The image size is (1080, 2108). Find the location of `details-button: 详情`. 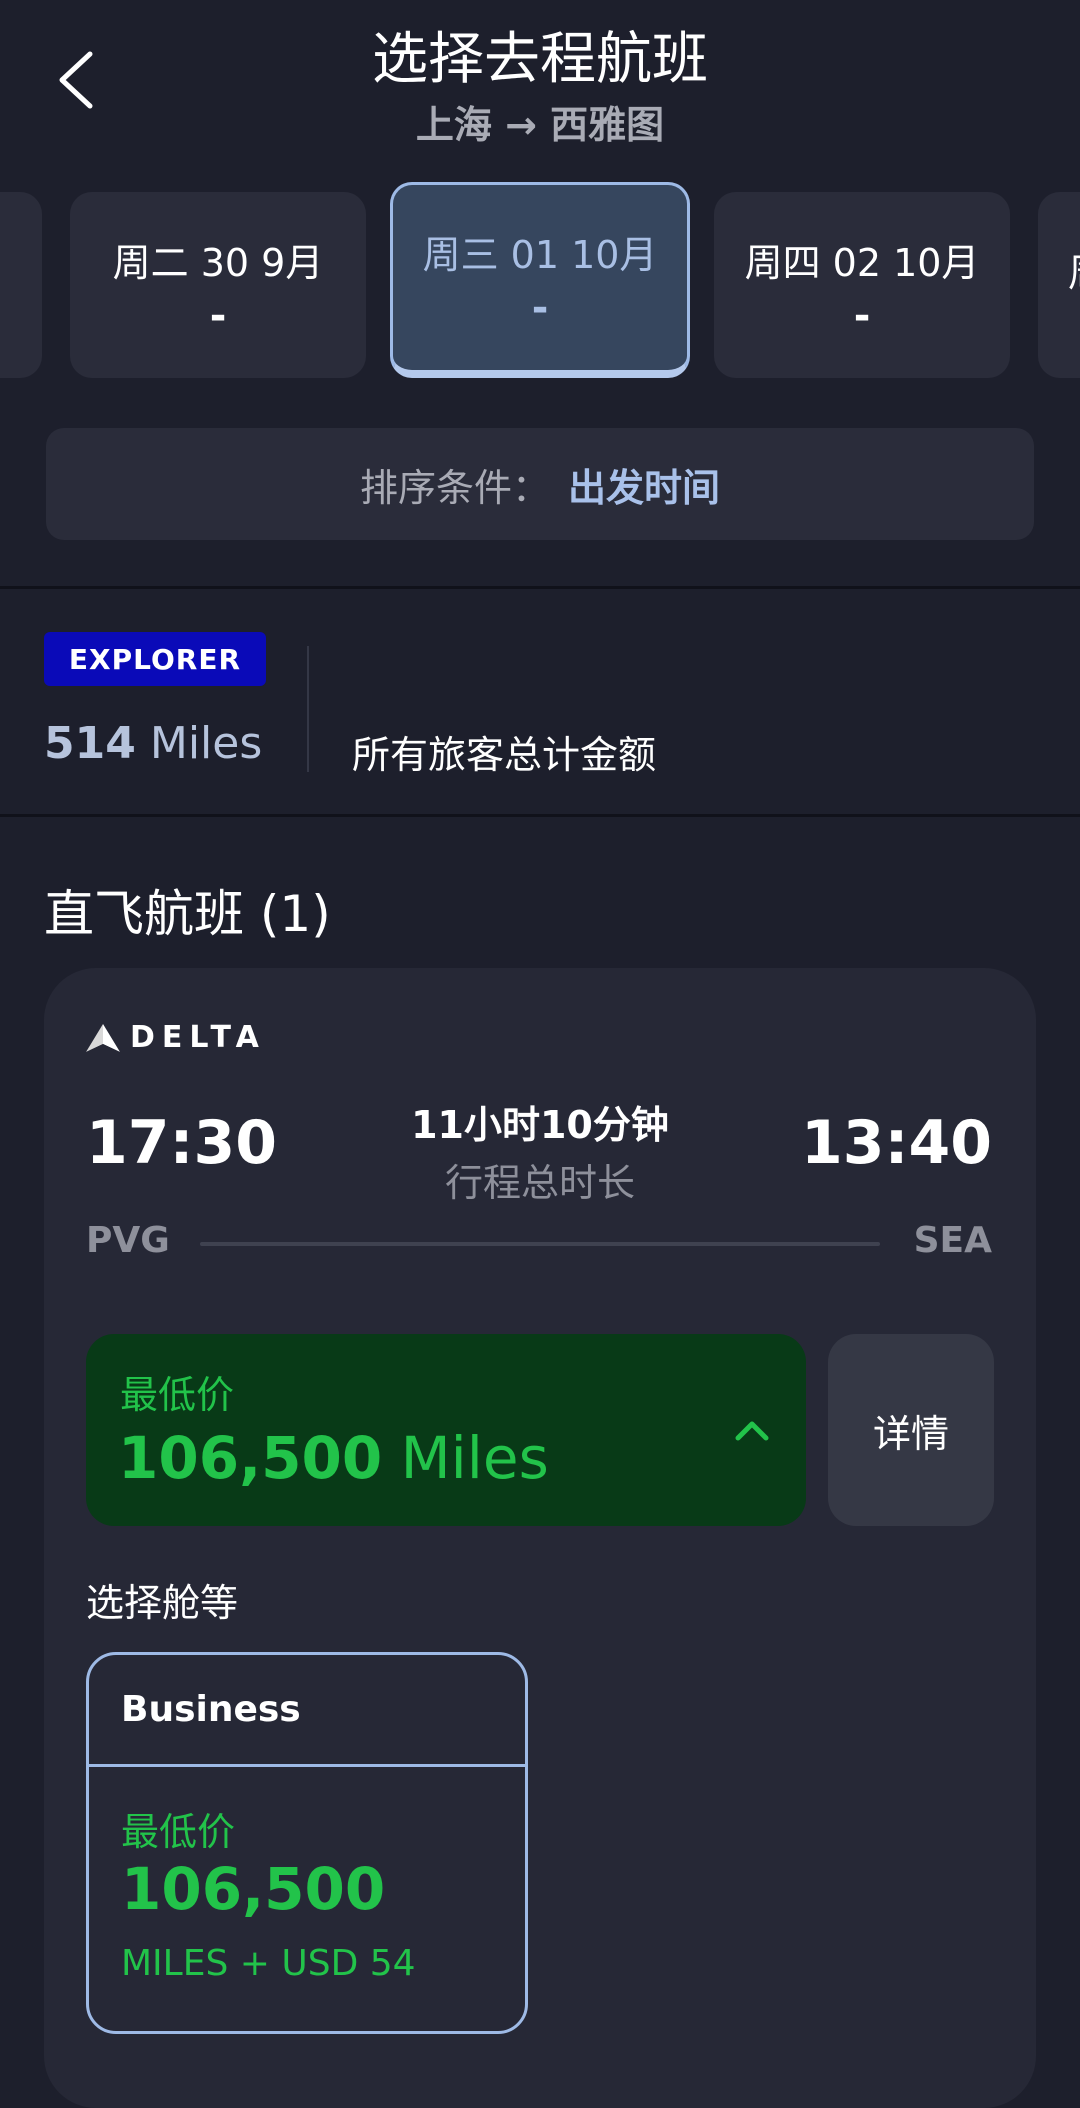

details-button: 详情 is located at coordinates (911, 1430).